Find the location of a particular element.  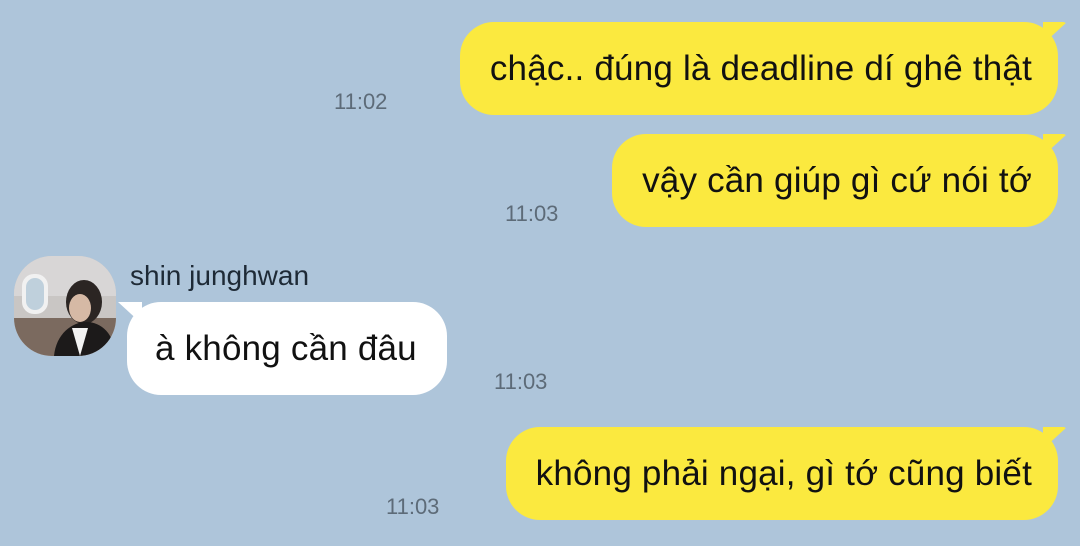

message-text: không phải ngại, gì tớ cũng biết is located at coordinates (783, 473).